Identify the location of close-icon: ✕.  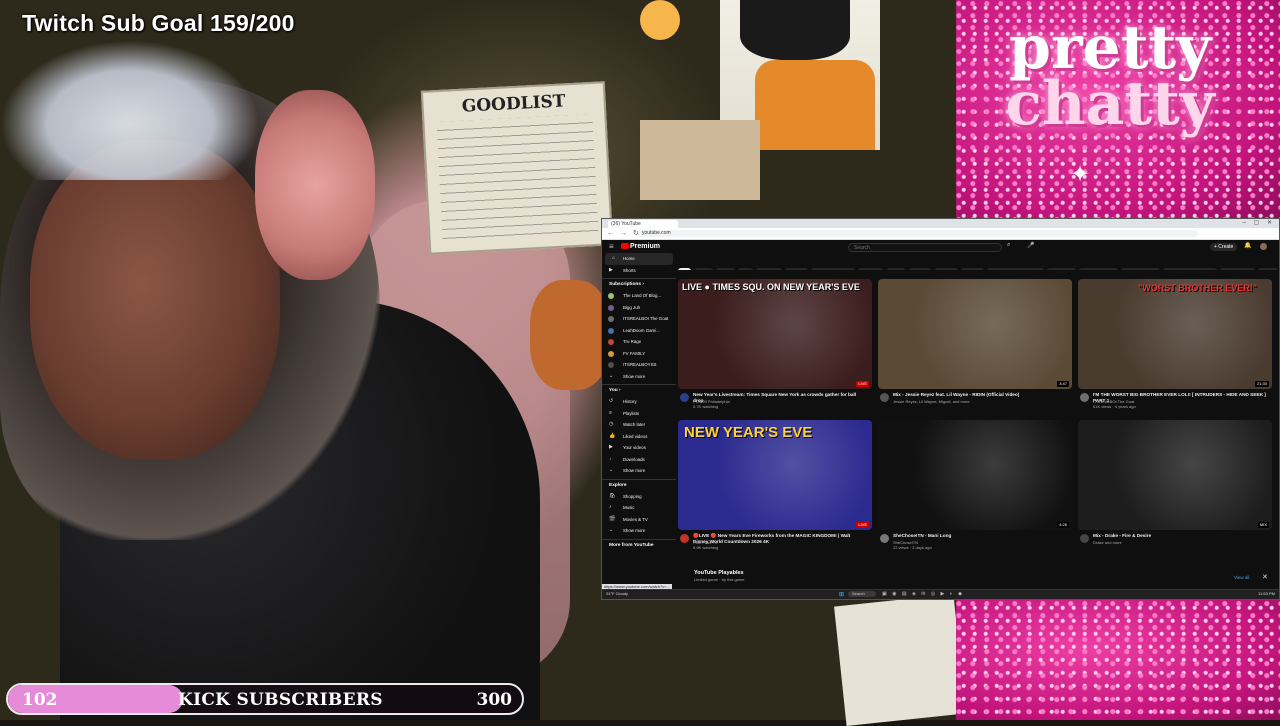
(1265, 577).